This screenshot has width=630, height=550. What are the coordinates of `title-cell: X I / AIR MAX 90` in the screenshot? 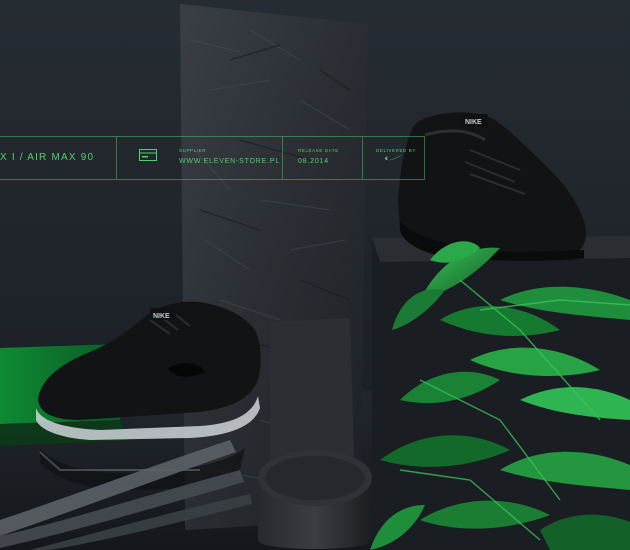 It's located at (58, 158).